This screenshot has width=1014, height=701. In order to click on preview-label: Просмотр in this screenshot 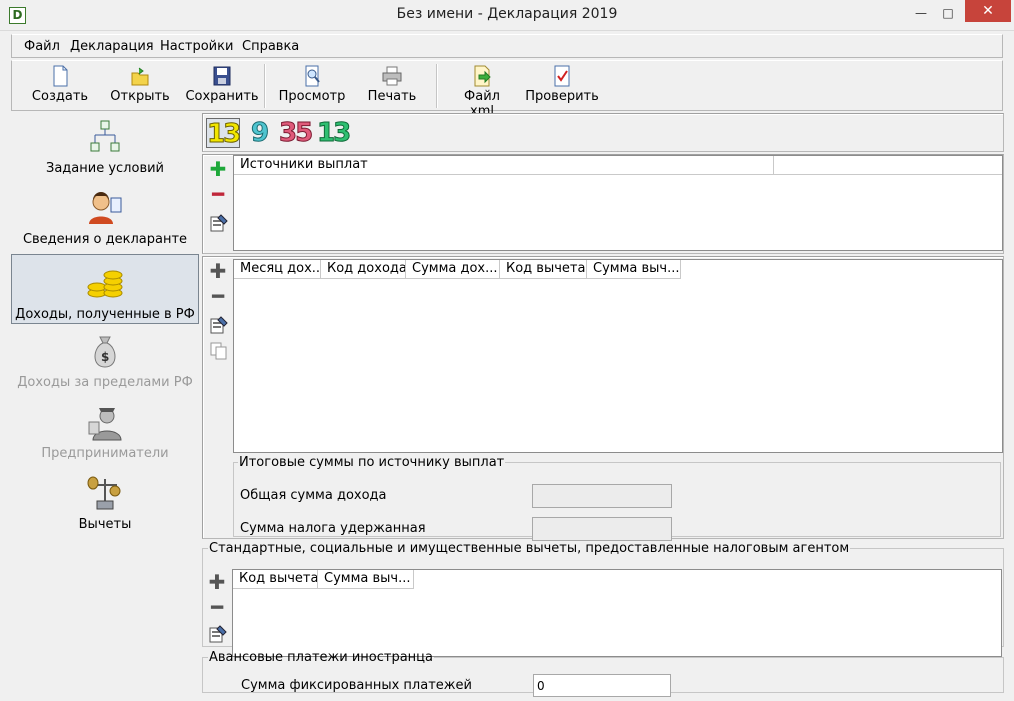, I will do `click(312, 96)`.